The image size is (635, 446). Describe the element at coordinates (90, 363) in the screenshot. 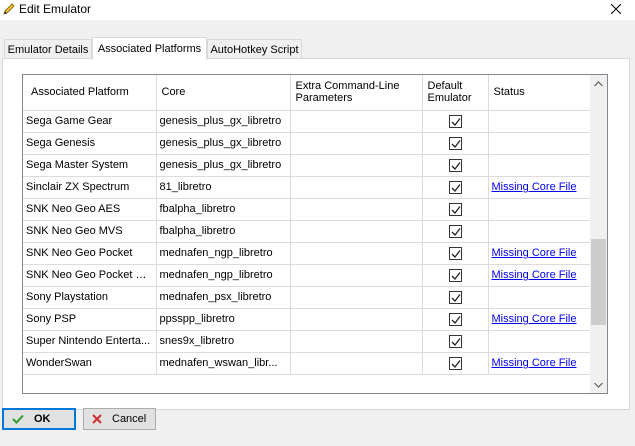

I see `platform-cell: WonderSwan` at that location.